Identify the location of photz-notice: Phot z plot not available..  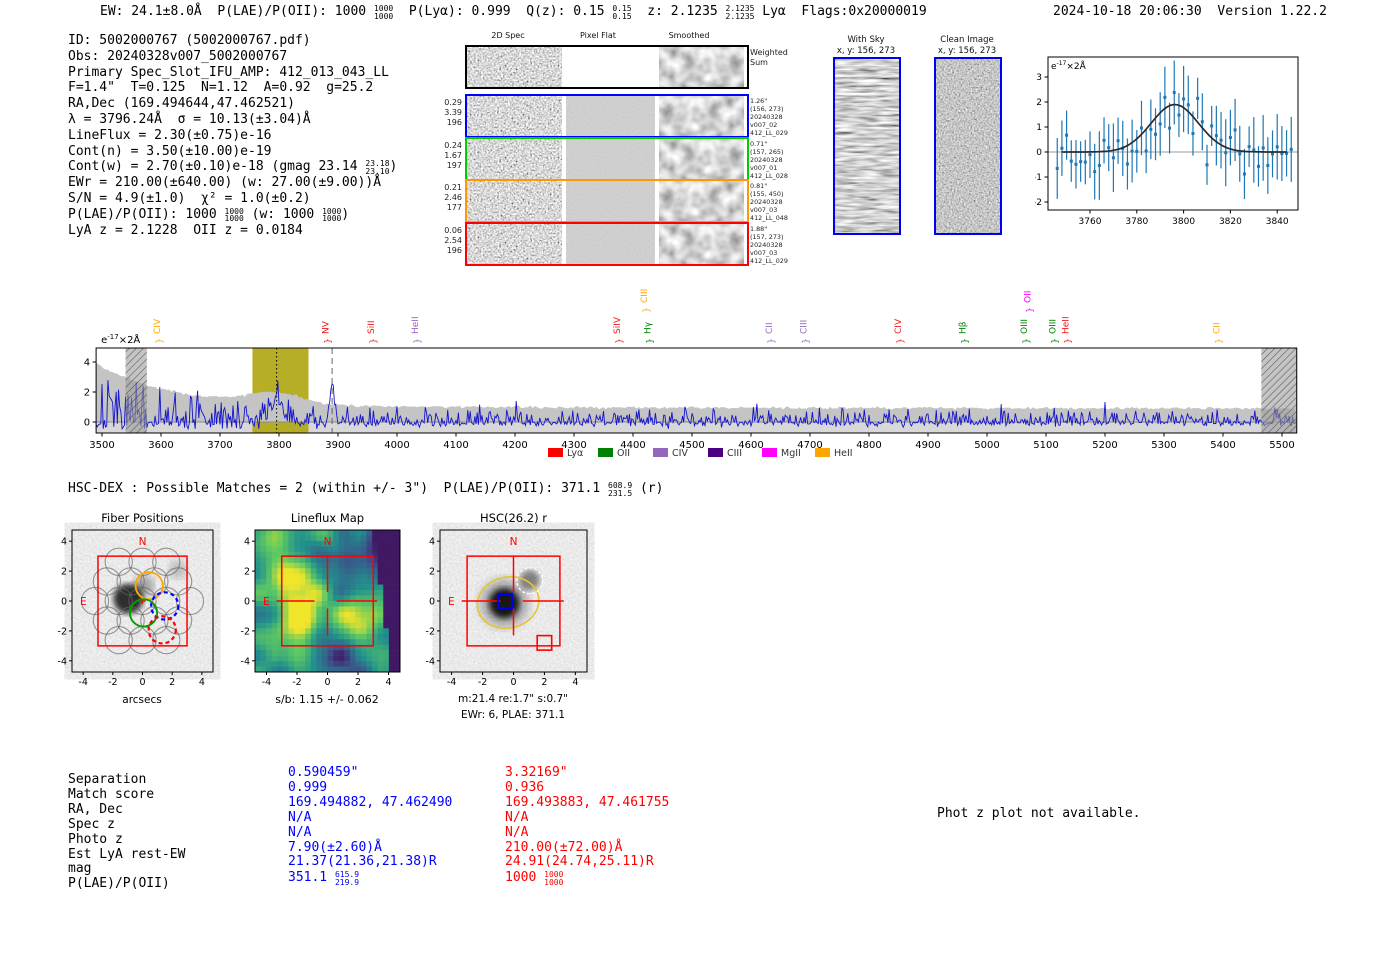
(1039, 813).